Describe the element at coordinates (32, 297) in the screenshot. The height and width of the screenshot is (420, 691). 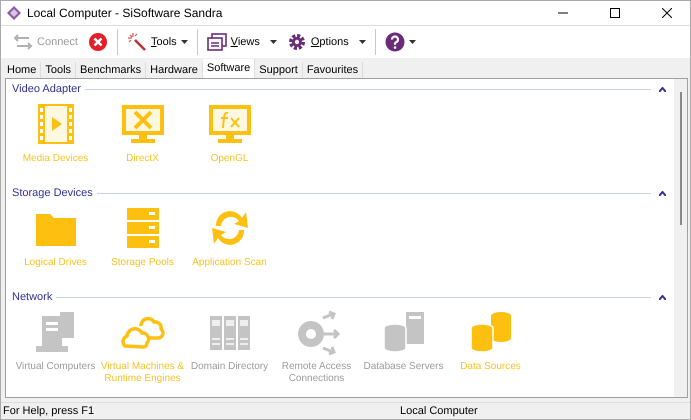
I see `section-title: Network` at that location.